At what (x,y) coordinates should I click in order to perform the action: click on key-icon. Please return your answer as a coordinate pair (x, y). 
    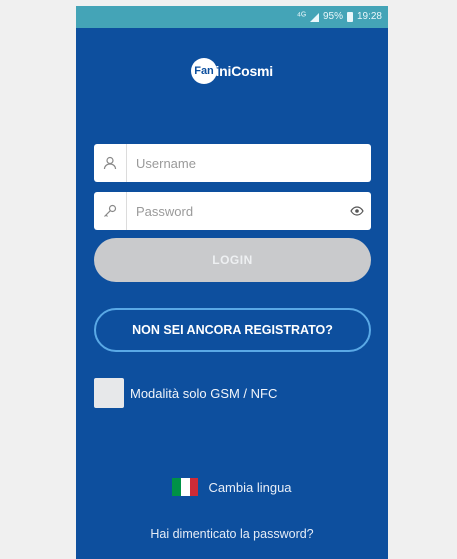
    Looking at the image, I should click on (110, 211).